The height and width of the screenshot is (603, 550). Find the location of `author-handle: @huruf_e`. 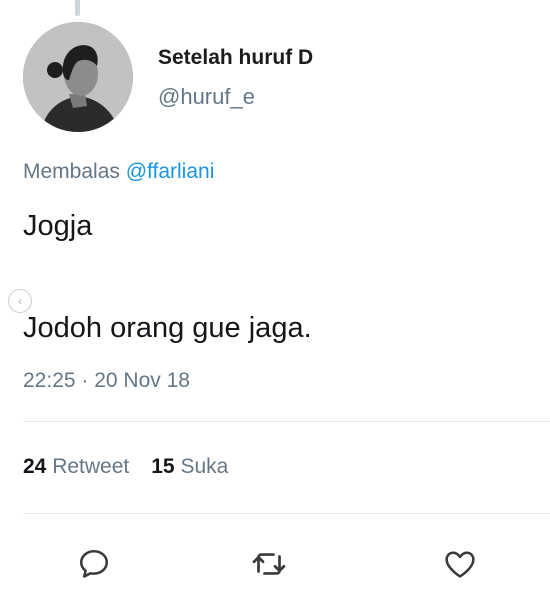

author-handle: @huruf_e is located at coordinates (206, 97).